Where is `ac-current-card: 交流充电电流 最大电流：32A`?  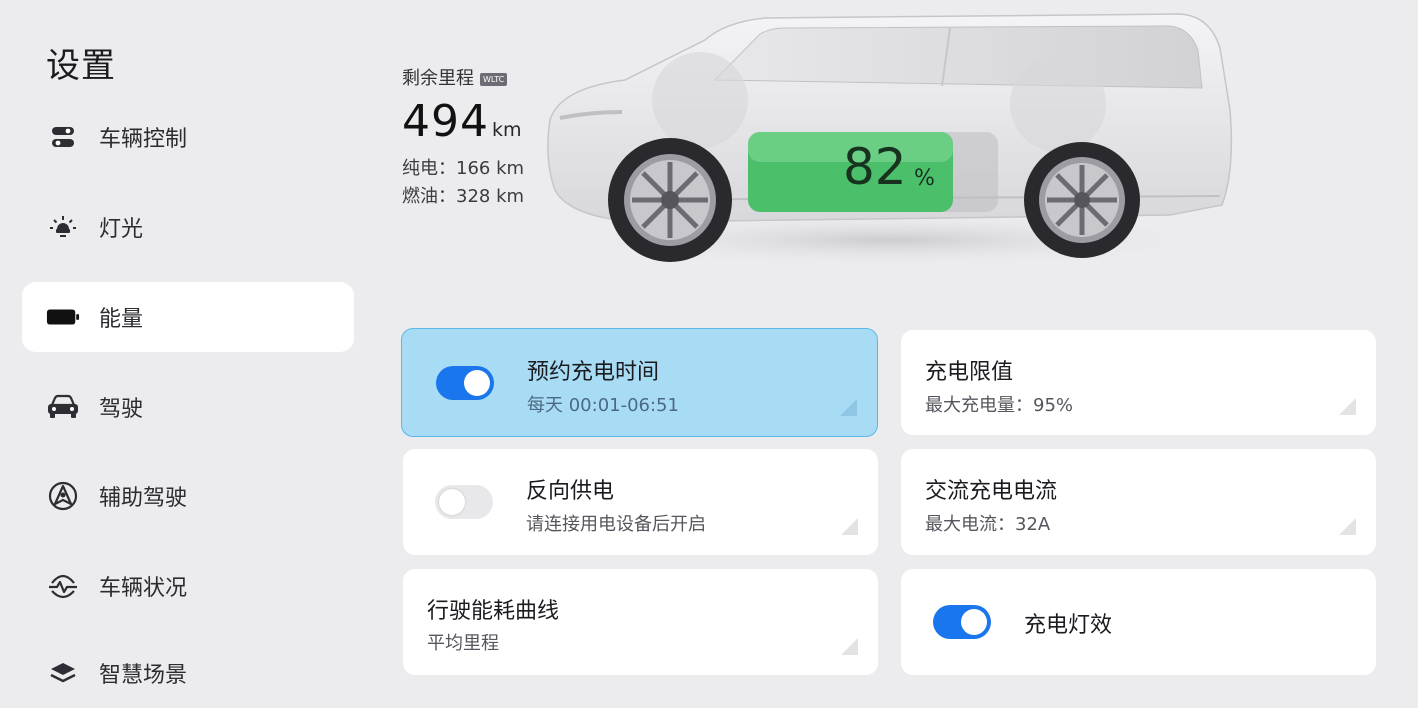 ac-current-card: 交流充电电流 最大电流：32A is located at coordinates (1138, 502).